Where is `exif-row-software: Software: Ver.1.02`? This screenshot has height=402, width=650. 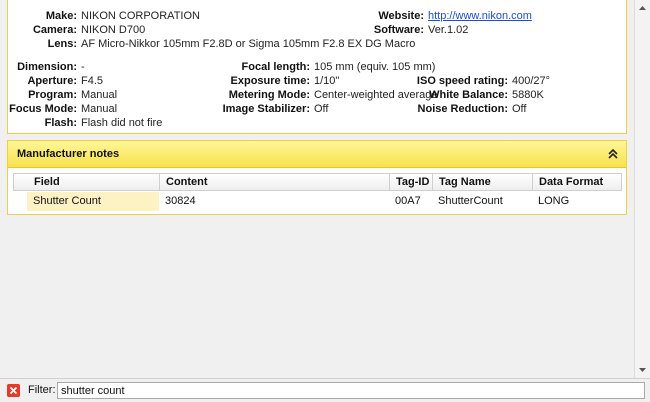 exif-row-software: Software: Ver.1.02 is located at coordinates (318, 30).